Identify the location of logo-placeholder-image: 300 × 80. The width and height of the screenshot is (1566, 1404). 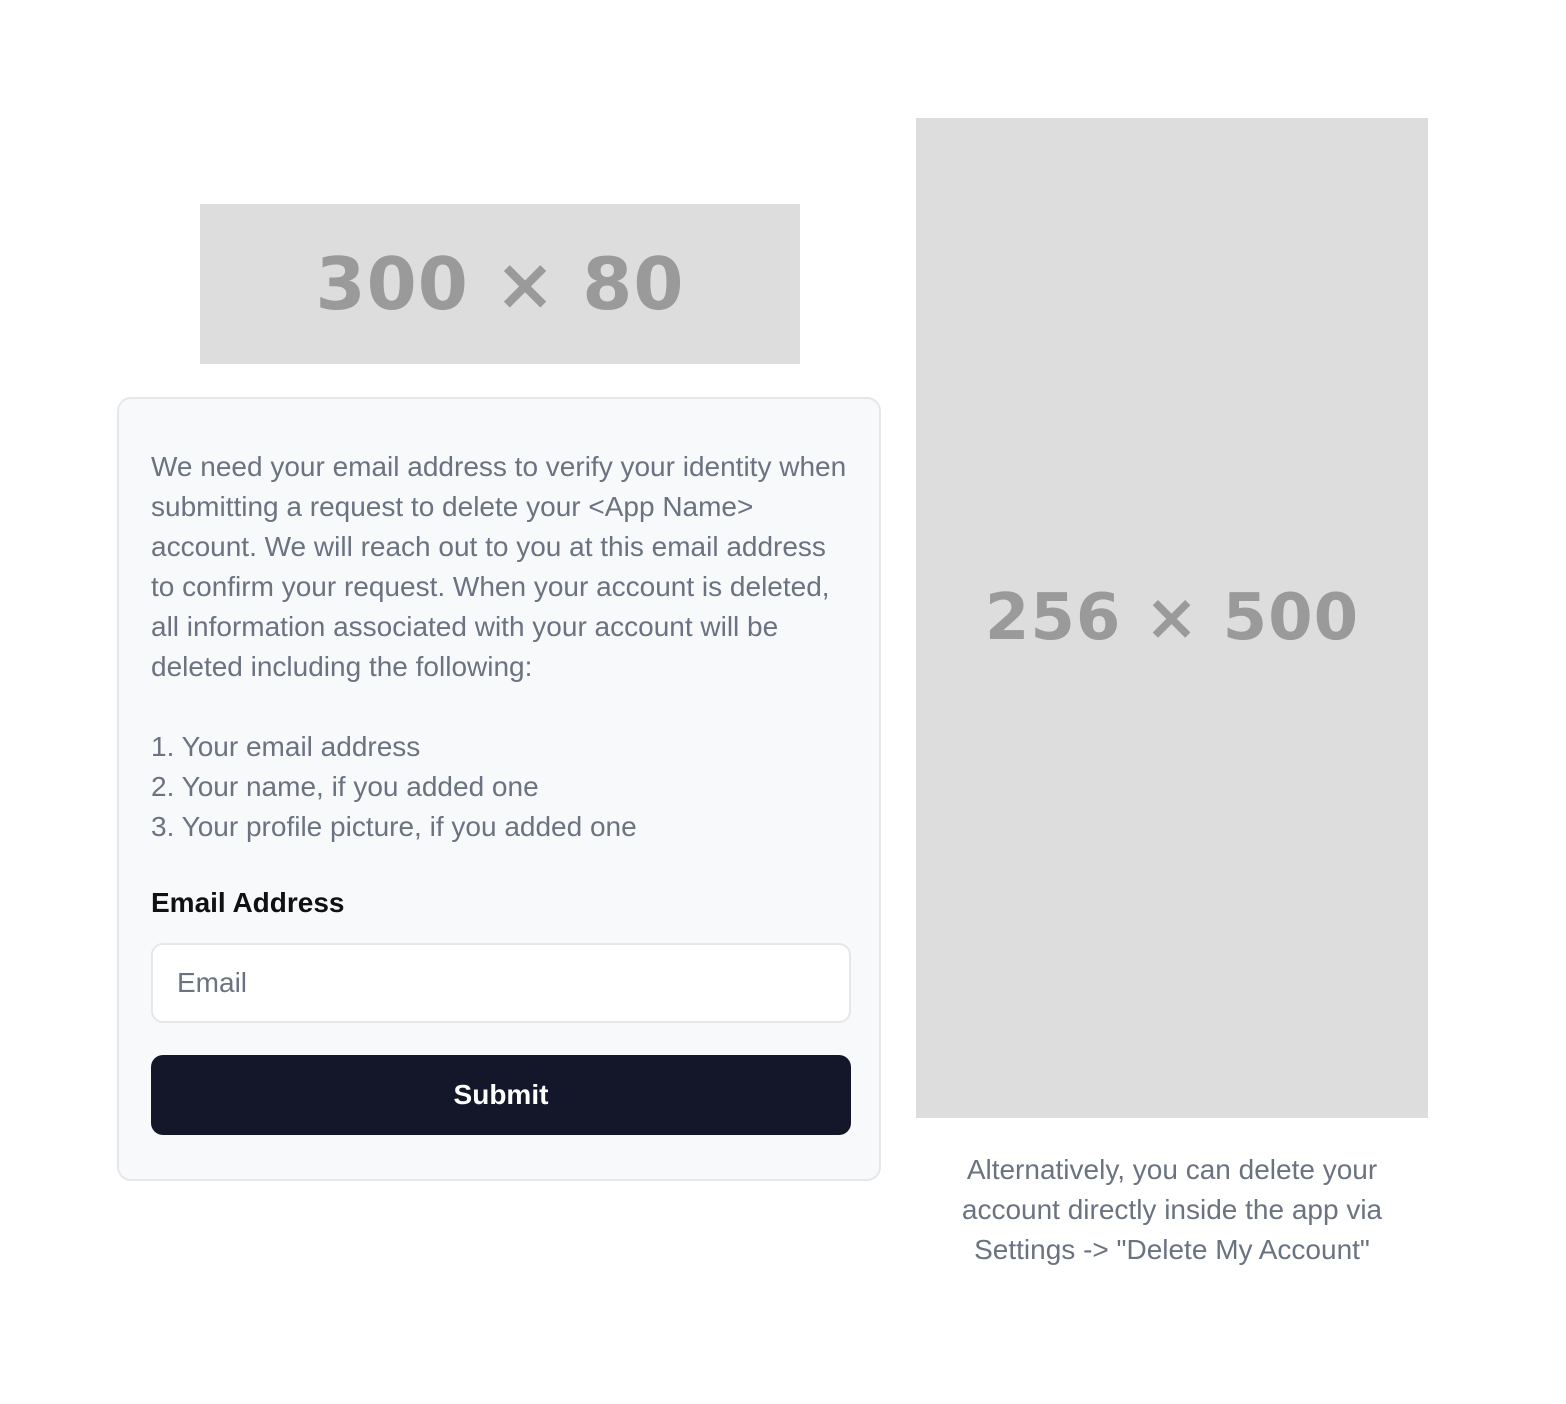
(500, 284).